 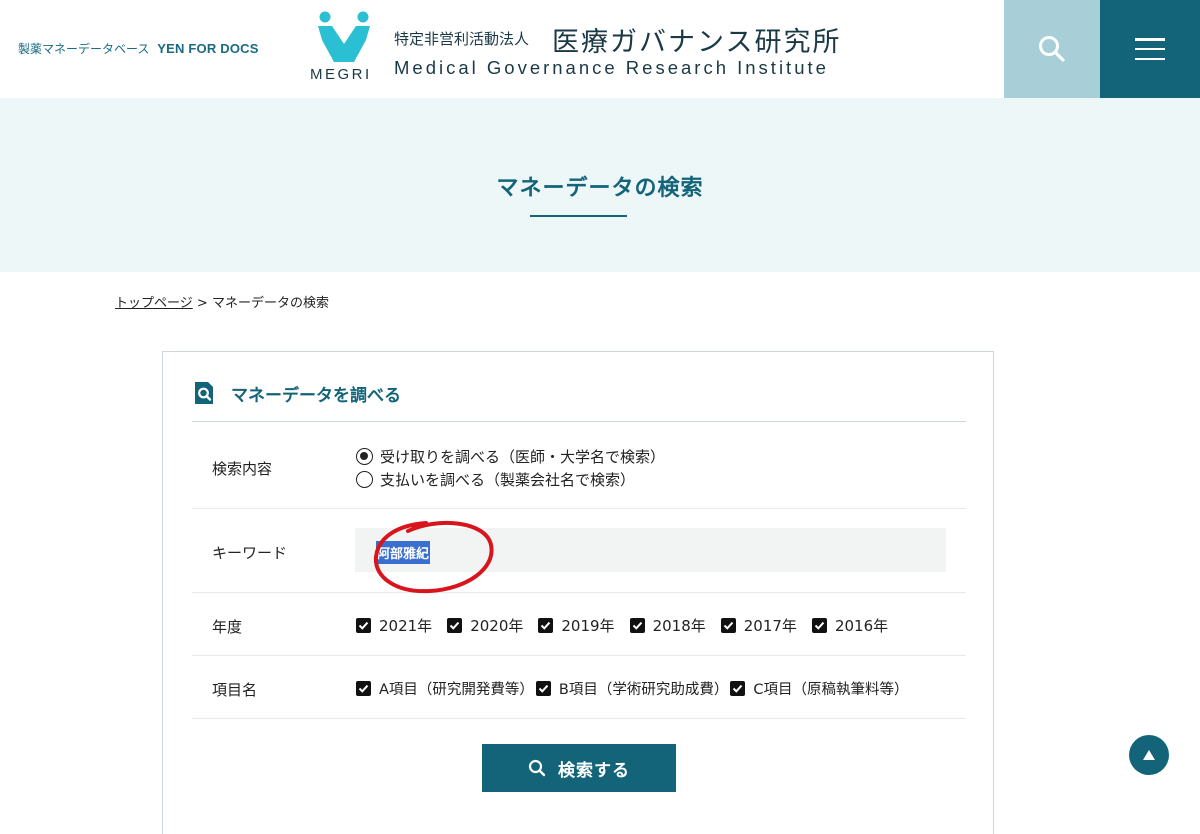 I want to click on category-label: 項目名, so click(x=235, y=690).